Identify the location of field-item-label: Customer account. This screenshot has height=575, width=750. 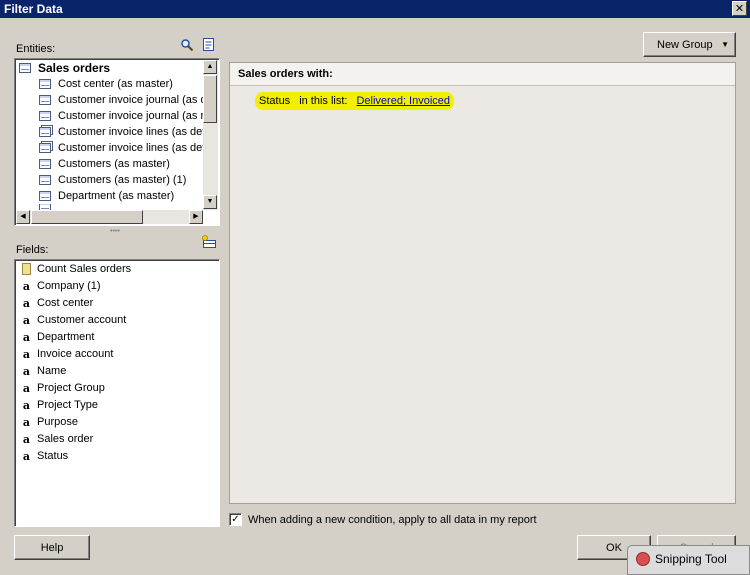
(82, 320).